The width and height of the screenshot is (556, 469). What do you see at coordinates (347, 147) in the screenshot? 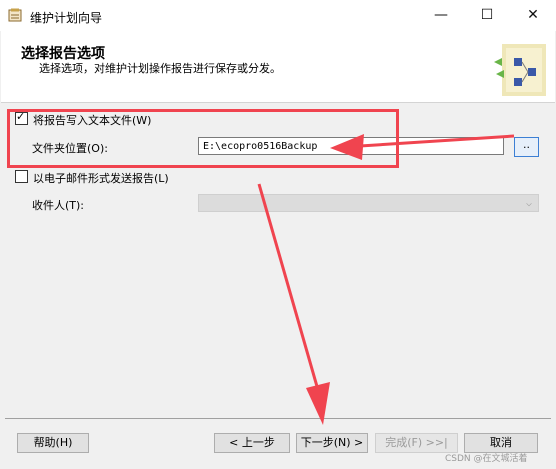
I see `arrow-left-icon` at bounding box center [347, 147].